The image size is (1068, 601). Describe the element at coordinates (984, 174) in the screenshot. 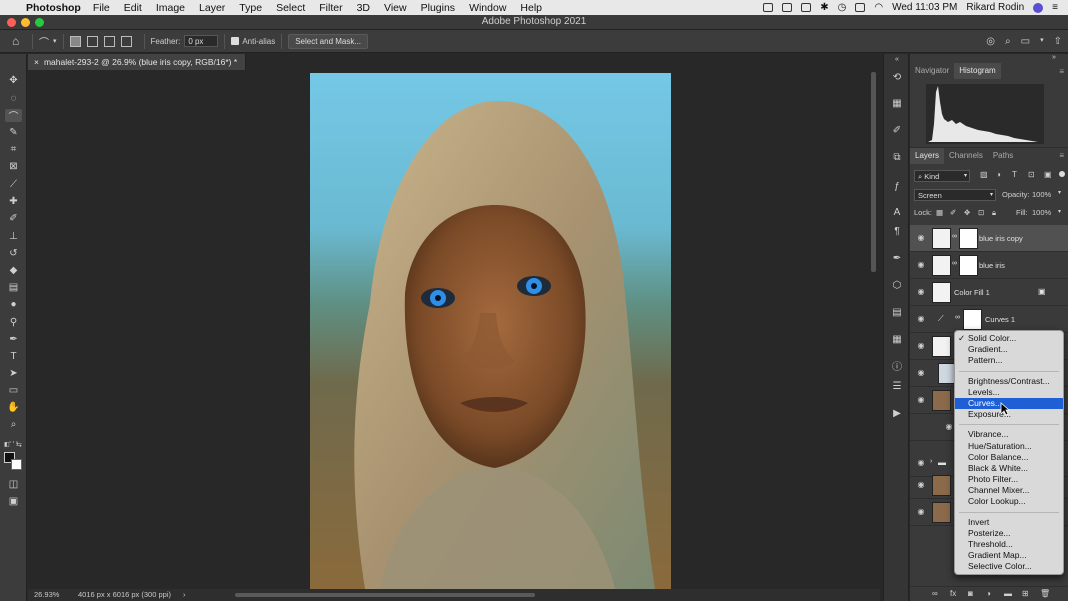

I see `filter-pixel-icon: ▨` at that location.